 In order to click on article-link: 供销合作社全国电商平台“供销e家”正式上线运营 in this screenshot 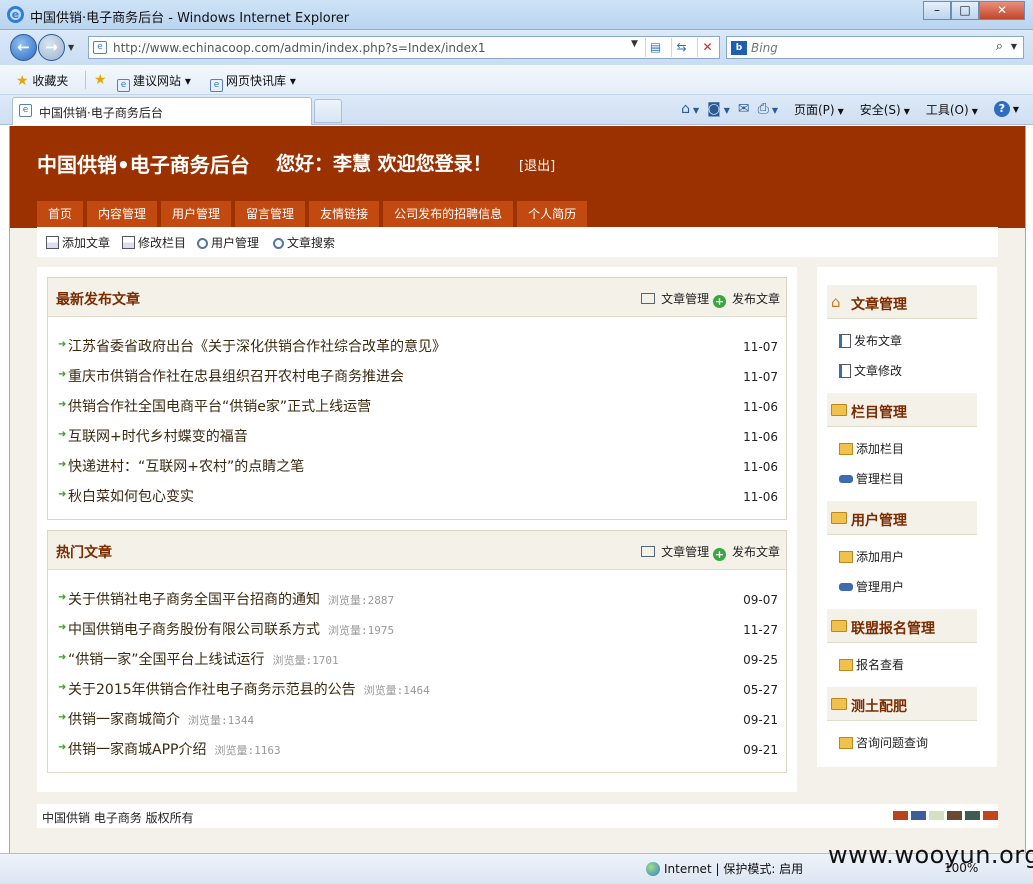, I will do `click(219, 406)`.